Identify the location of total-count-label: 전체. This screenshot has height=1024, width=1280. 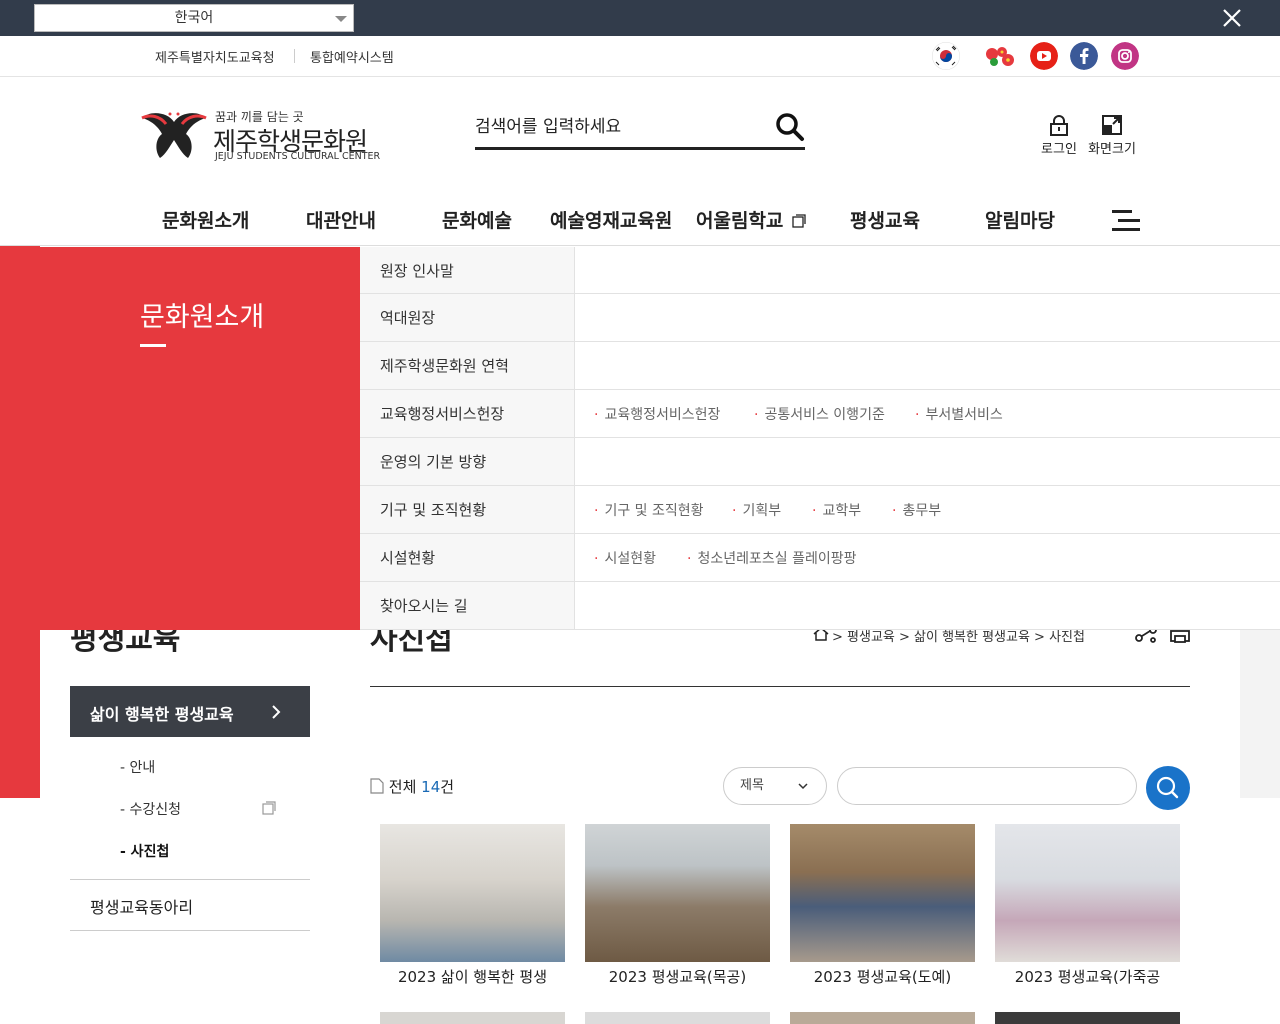
(402, 787).